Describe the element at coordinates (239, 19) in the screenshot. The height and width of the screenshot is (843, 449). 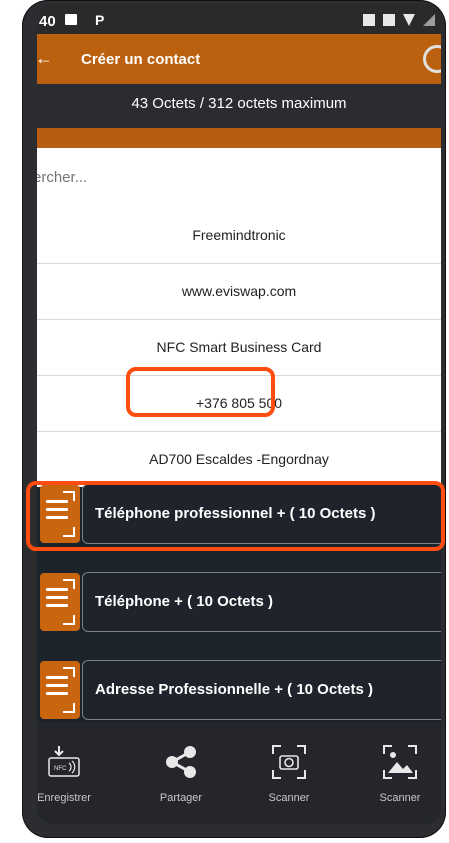
I see `status-bar: 40 P` at that location.